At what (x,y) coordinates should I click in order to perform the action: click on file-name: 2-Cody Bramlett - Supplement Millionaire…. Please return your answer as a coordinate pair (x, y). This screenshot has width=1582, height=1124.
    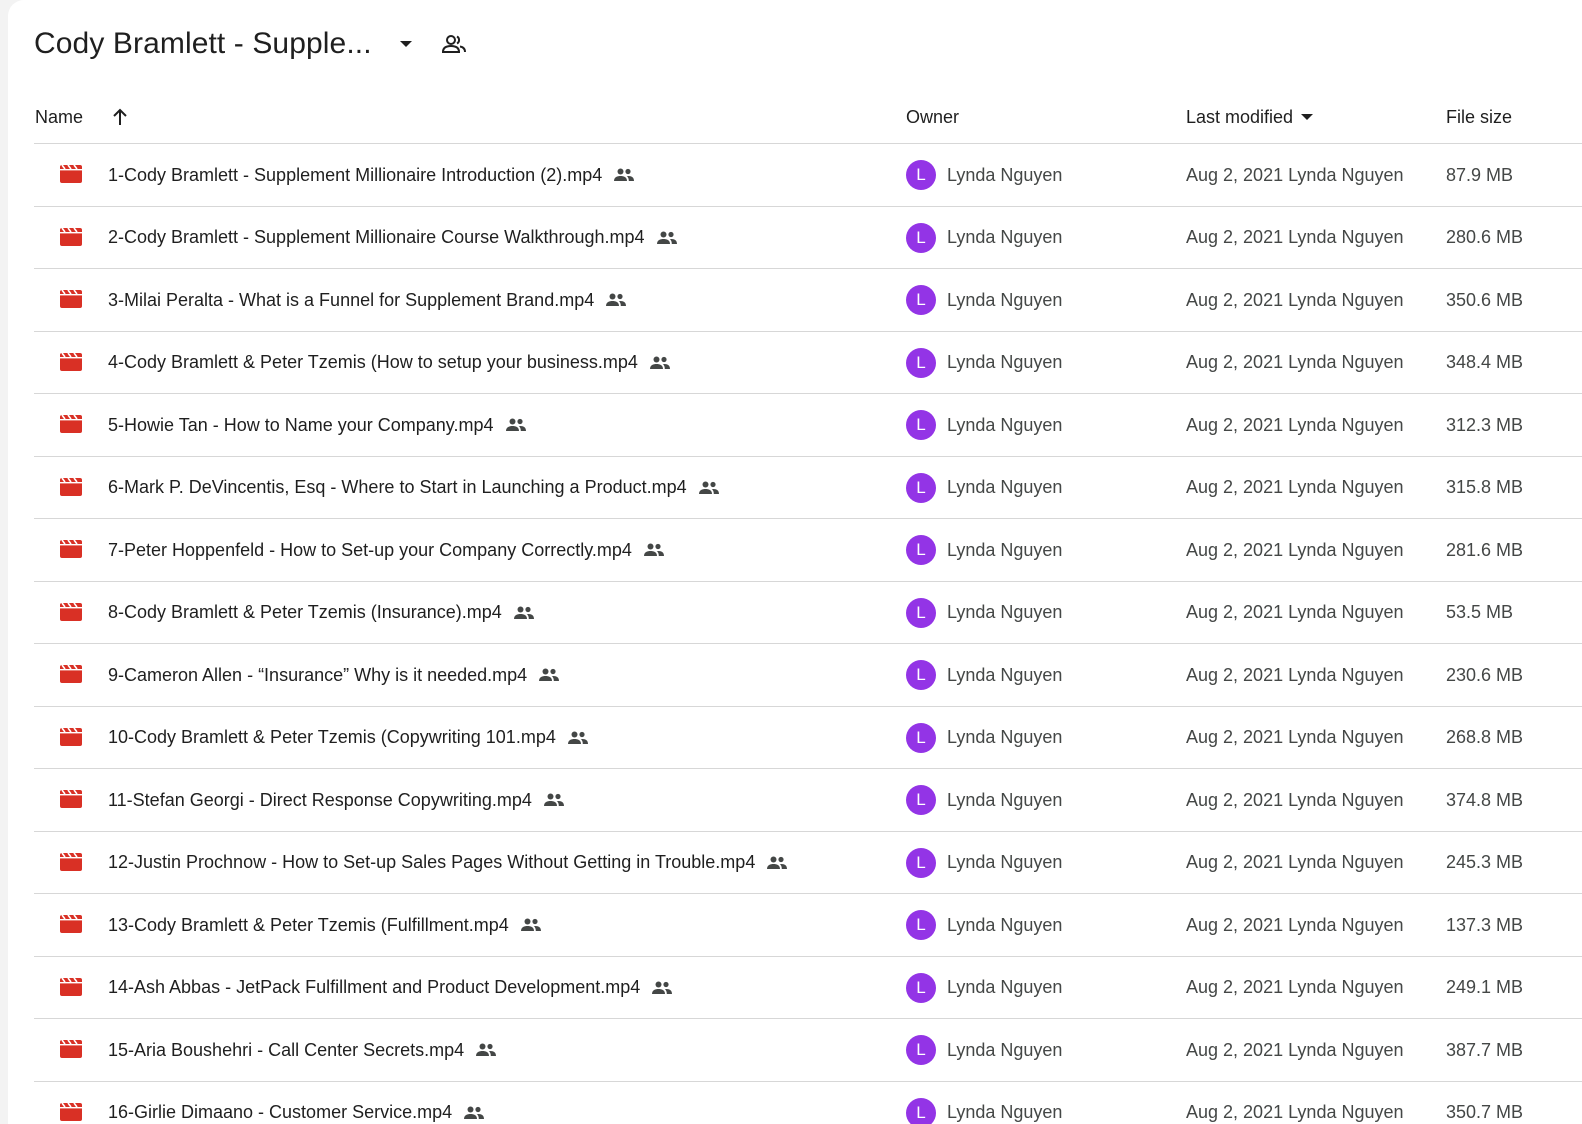
    Looking at the image, I should click on (376, 237).